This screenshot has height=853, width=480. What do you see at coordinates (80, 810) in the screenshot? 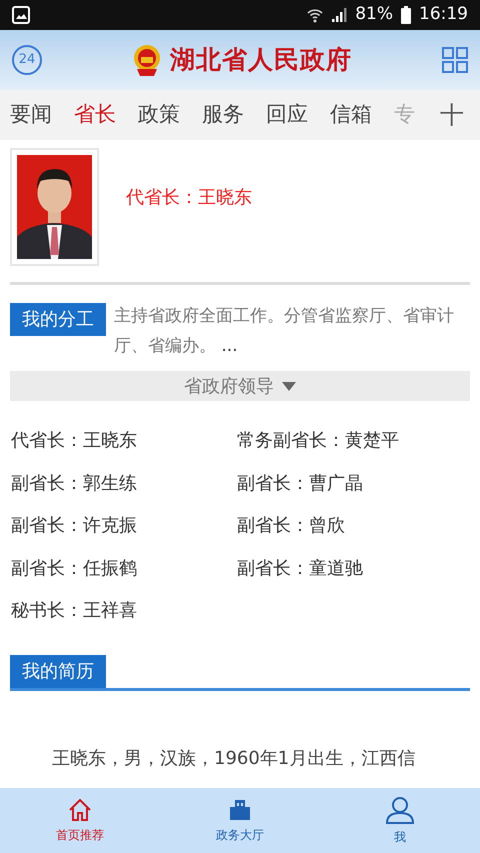
I see `home-icon` at bounding box center [80, 810].